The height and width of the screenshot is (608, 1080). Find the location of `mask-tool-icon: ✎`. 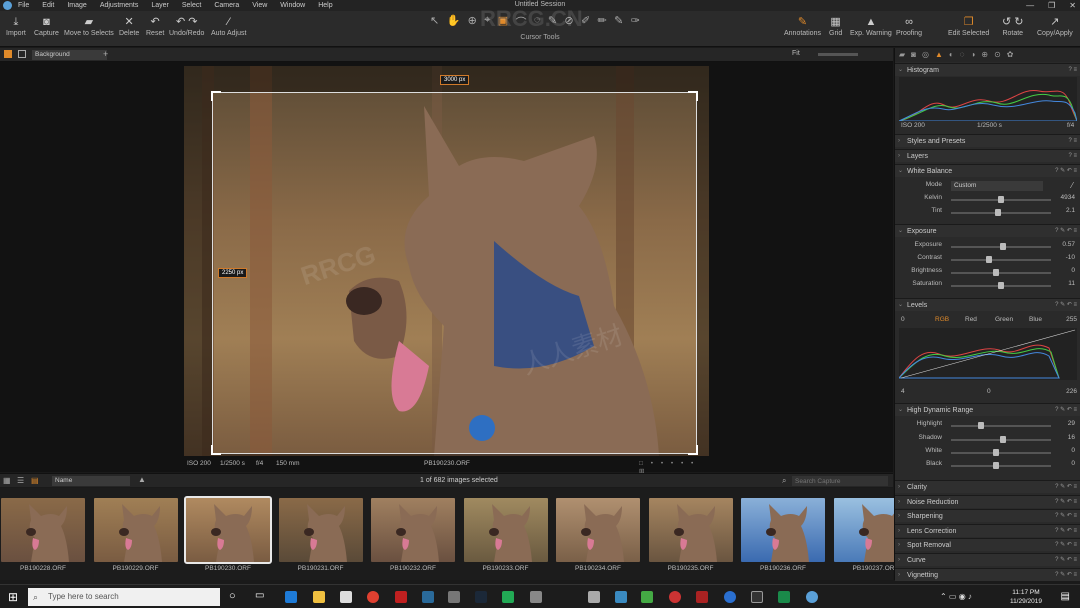

mask-tool-icon: ✎ is located at coordinates (552, 22).